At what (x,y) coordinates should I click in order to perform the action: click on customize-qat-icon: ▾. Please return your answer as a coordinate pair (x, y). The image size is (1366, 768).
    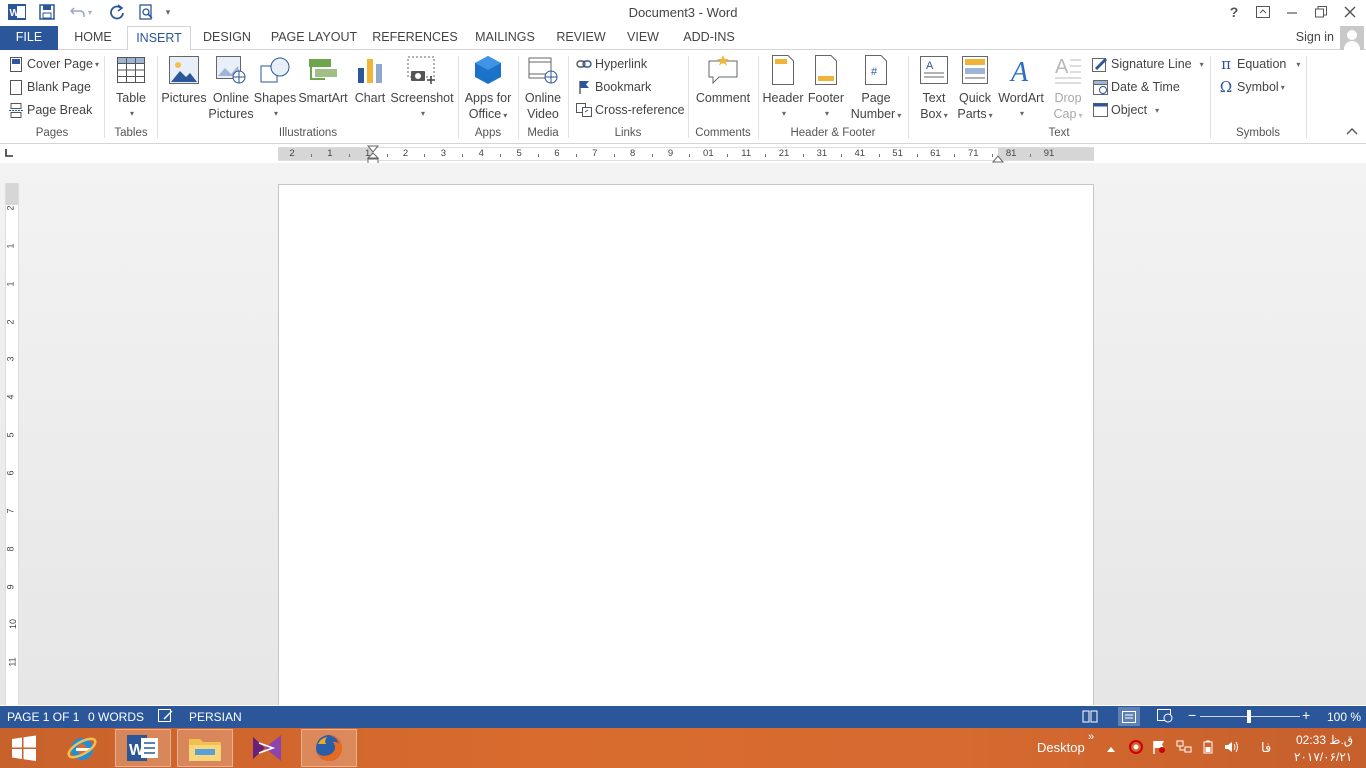
    Looking at the image, I should click on (168, 12).